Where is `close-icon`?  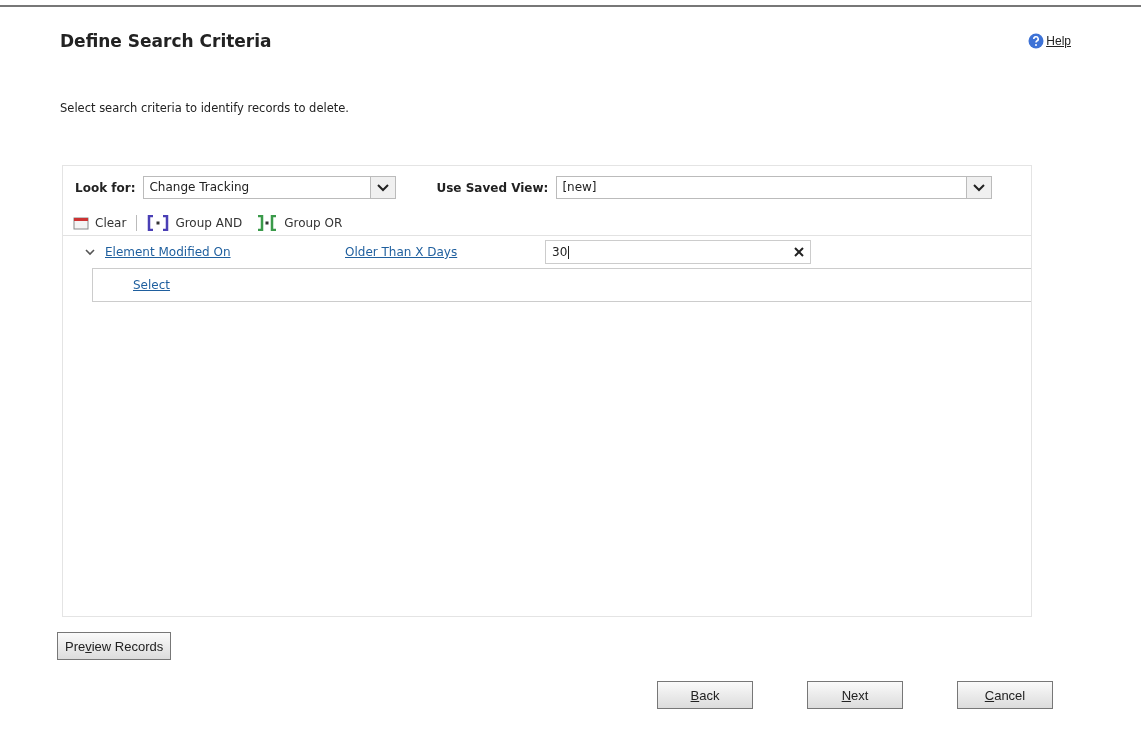 close-icon is located at coordinates (799, 252).